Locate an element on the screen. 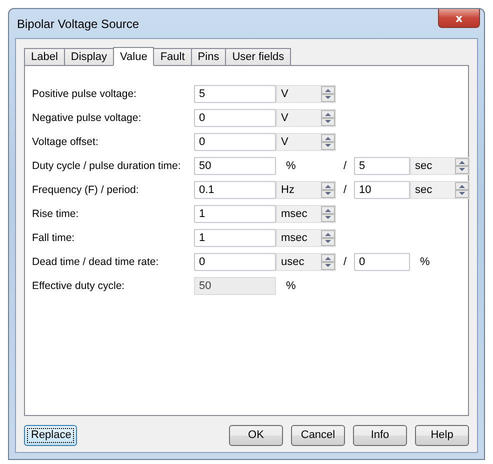  dialog-button: Info is located at coordinates (380, 435).